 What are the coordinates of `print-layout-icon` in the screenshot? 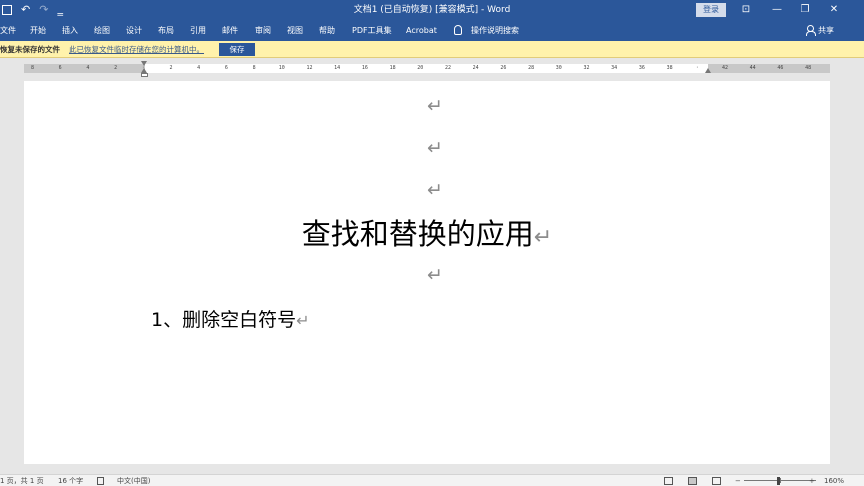 It's located at (692, 481).